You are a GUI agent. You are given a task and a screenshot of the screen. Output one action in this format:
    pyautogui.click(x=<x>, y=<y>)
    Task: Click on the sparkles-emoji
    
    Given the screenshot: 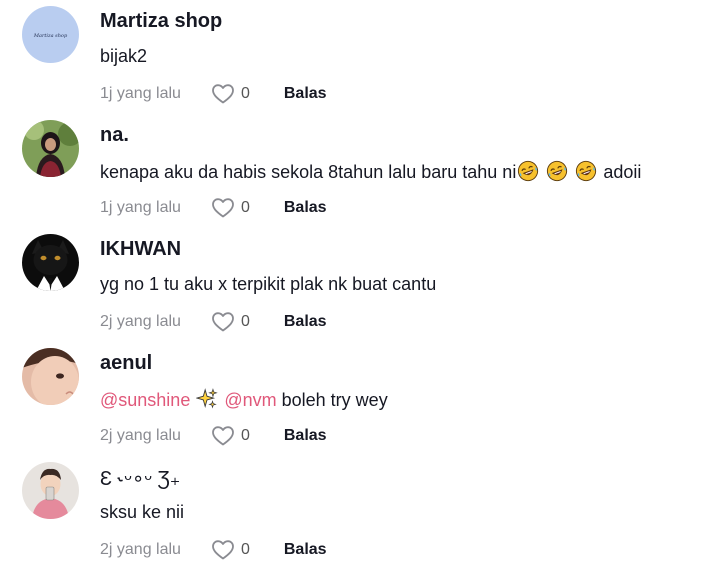 What is the action you would take?
    pyautogui.click(x=207, y=399)
    